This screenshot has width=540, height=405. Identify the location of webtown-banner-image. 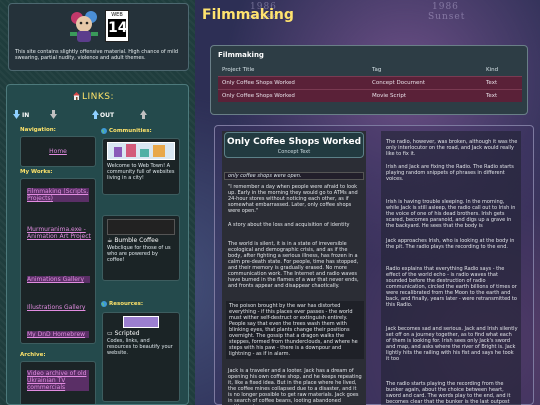
(141, 151).